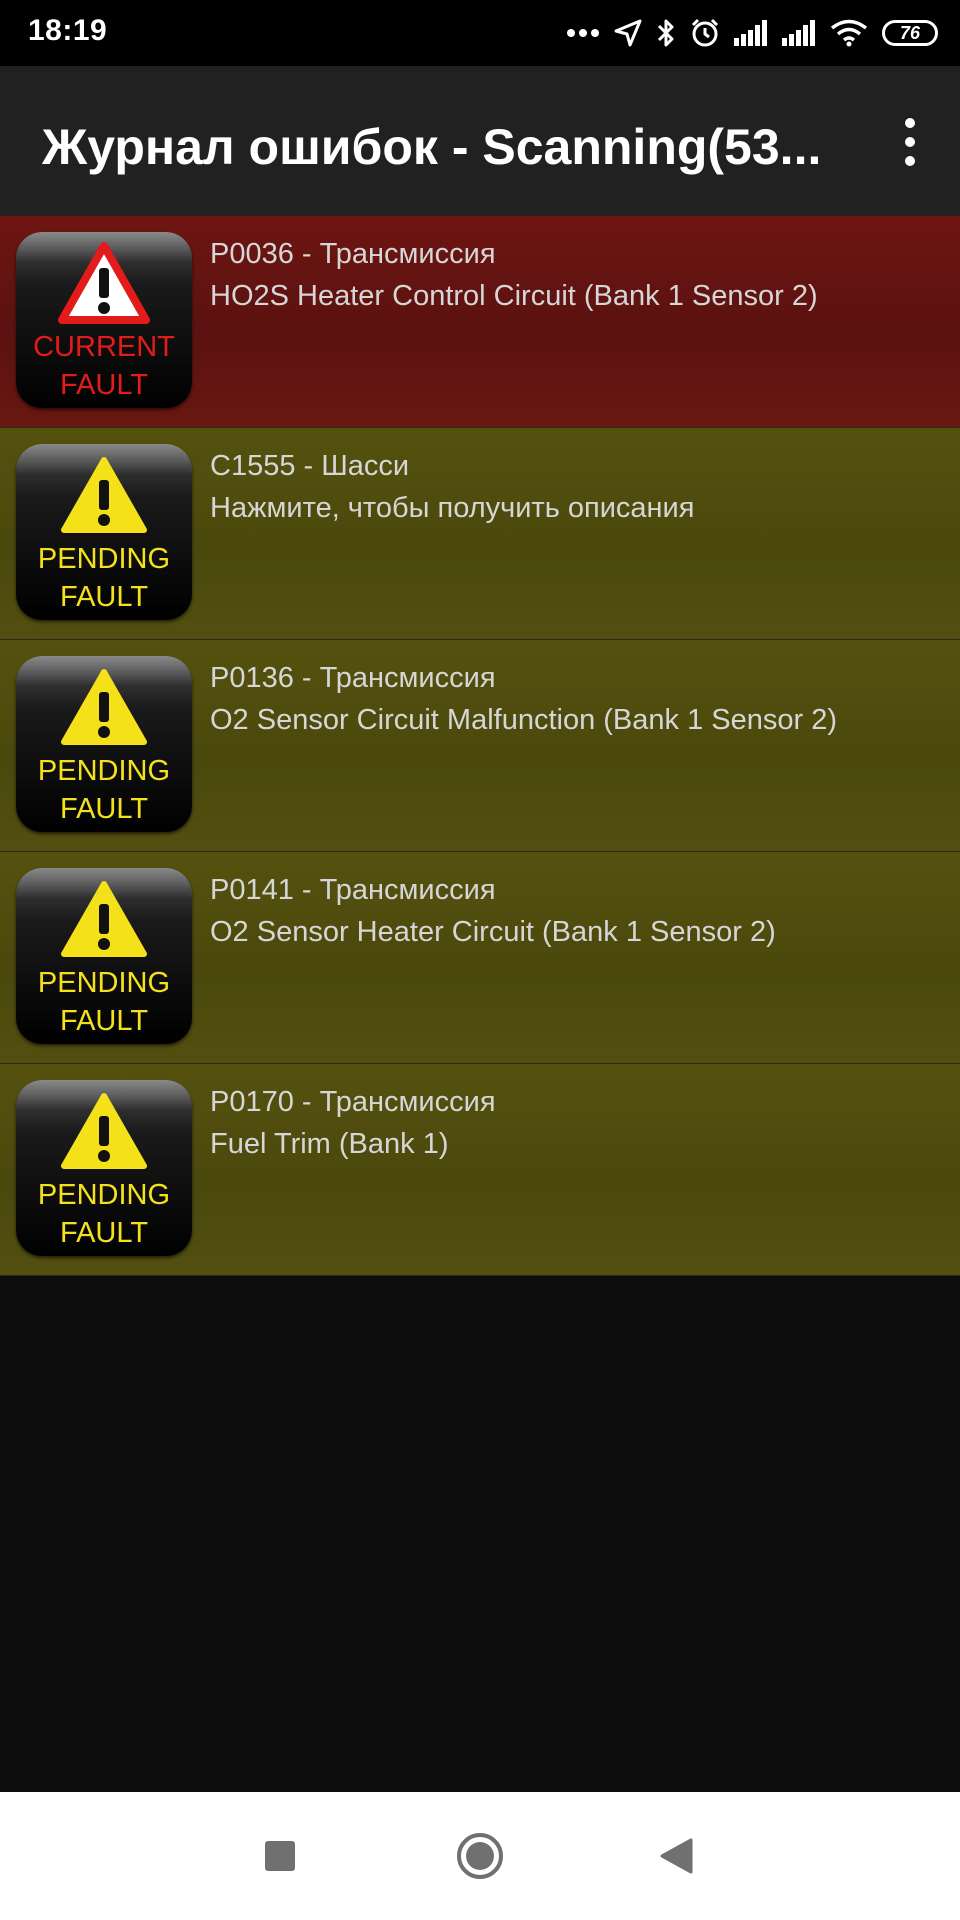 The image size is (960, 1920). Describe the element at coordinates (353, 890) in the screenshot. I see `fault-code: P0141 - Трансмиссия` at that location.